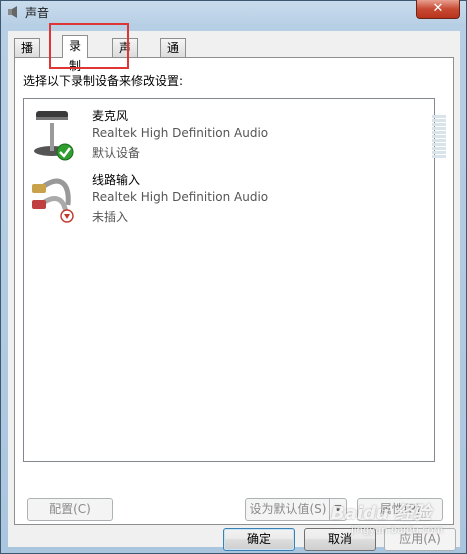 The height and width of the screenshot is (554, 467). What do you see at coordinates (27, 55) in the screenshot?
I see `tab-playback: 播放` at bounding box center [27, 55].